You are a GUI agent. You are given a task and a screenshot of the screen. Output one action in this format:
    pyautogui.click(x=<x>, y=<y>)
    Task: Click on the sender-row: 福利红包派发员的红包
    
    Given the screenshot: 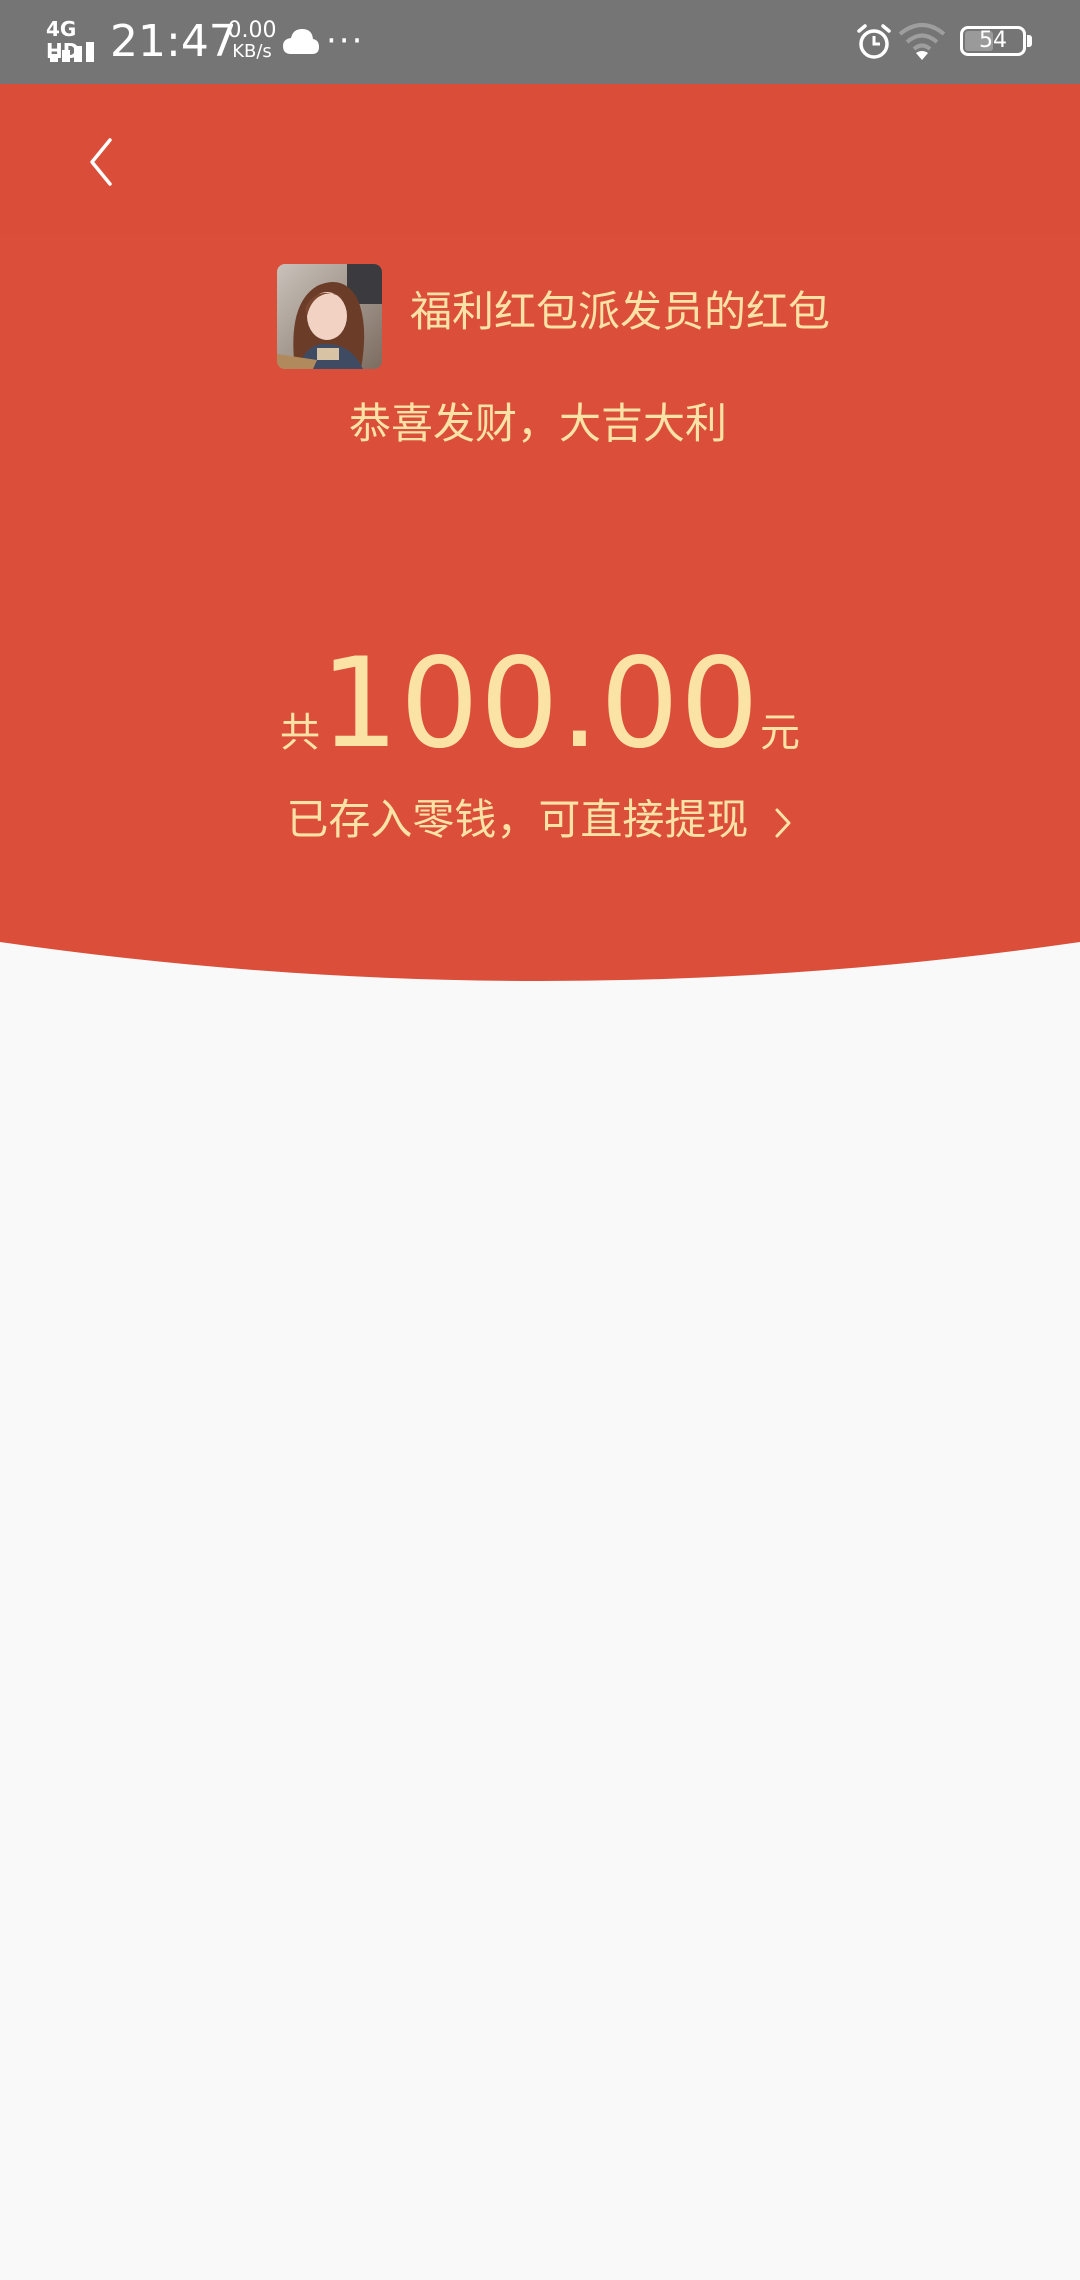 What is the action you would take?
    pyautogui.click(x=540, y=318)
    